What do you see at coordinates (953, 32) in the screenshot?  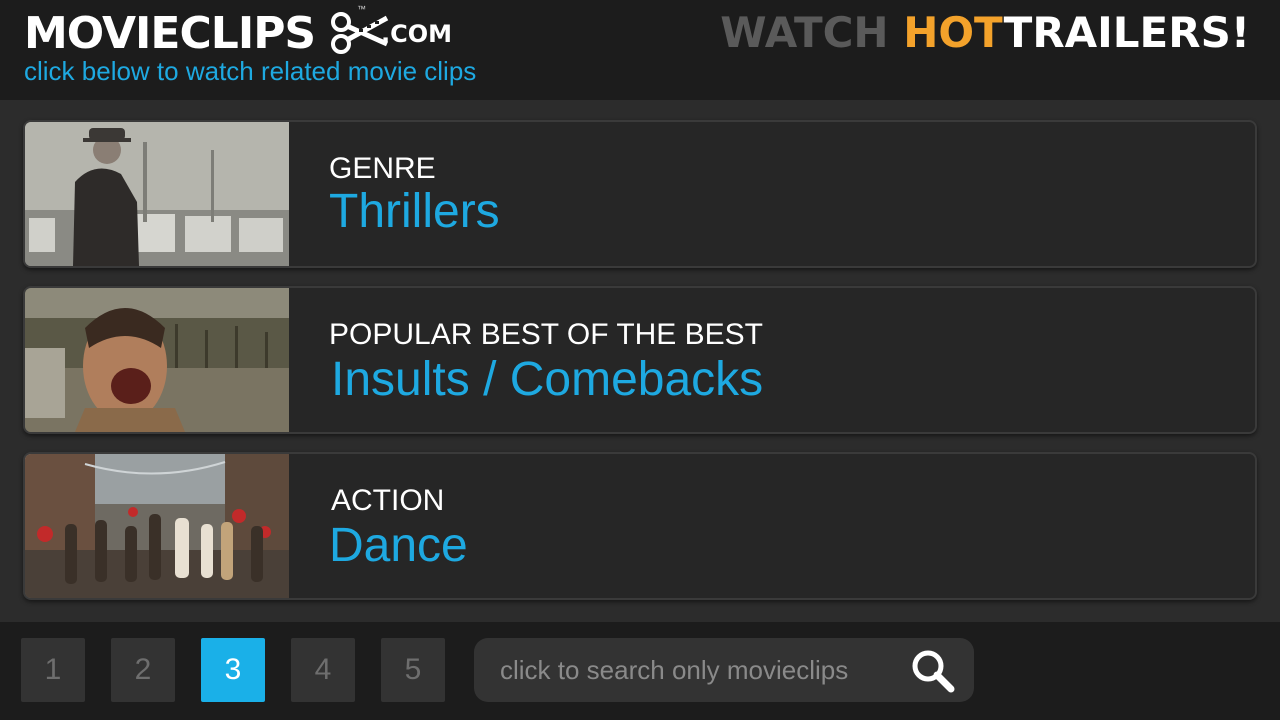 I see `promo-hot: HOT` at bounding box center [953, 32].